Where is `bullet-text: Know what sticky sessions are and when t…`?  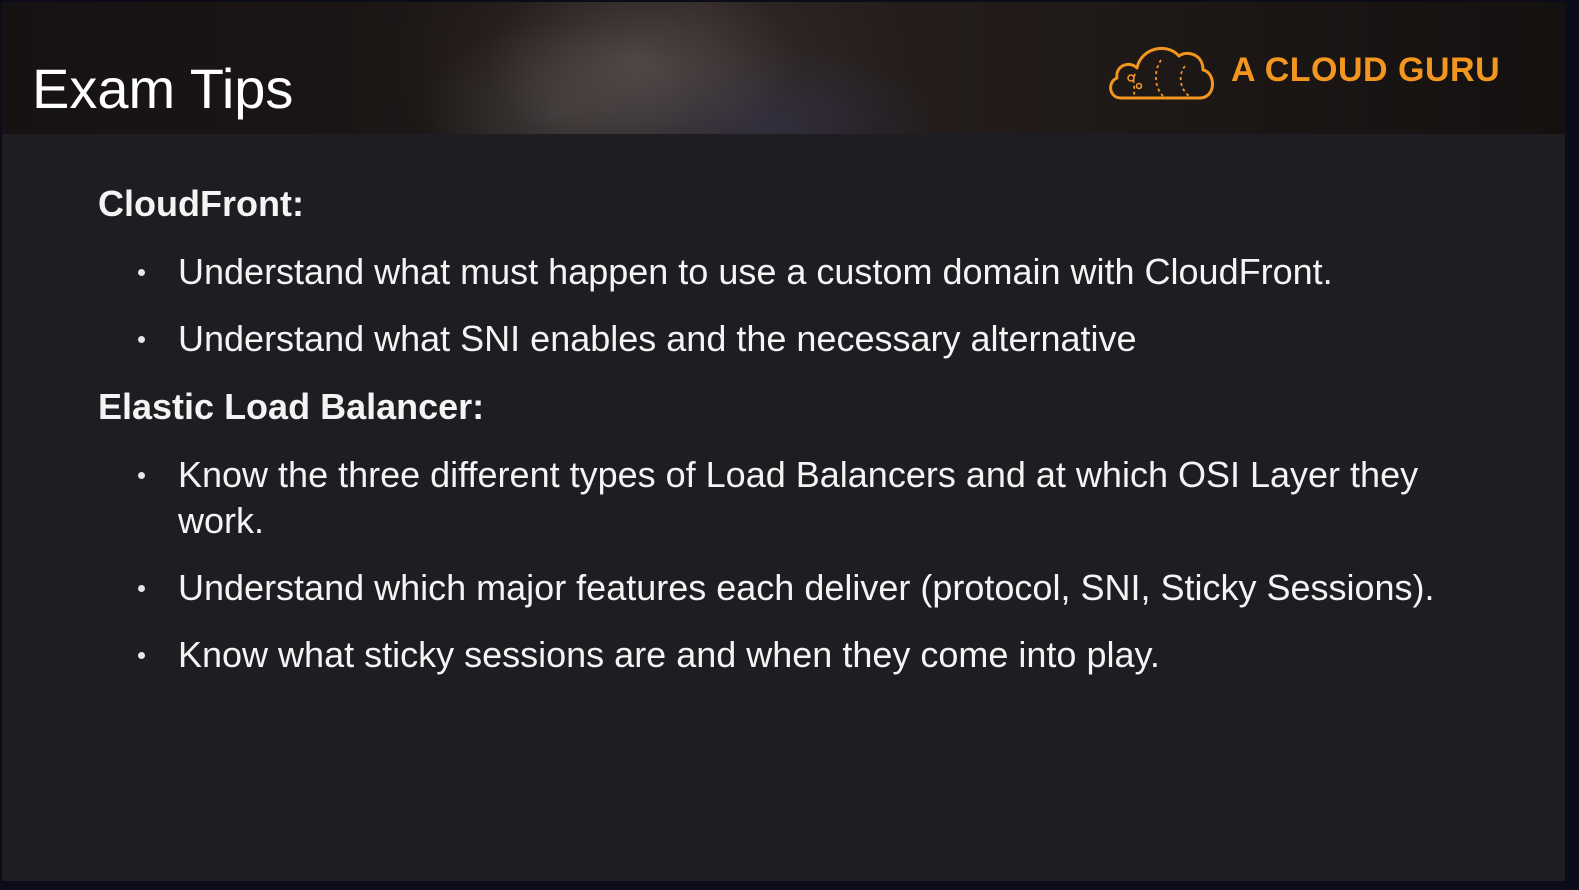 bullet-text: Know what sticky sessions are and when t… is located at coordinates (669, 654).